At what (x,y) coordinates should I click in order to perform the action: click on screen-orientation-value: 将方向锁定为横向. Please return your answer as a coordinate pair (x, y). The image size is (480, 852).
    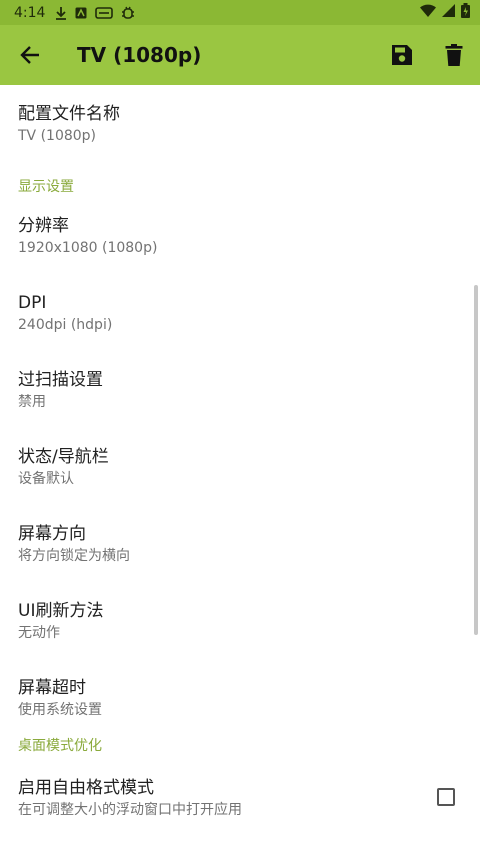
    Looking at the image, I should click on (74, 556).